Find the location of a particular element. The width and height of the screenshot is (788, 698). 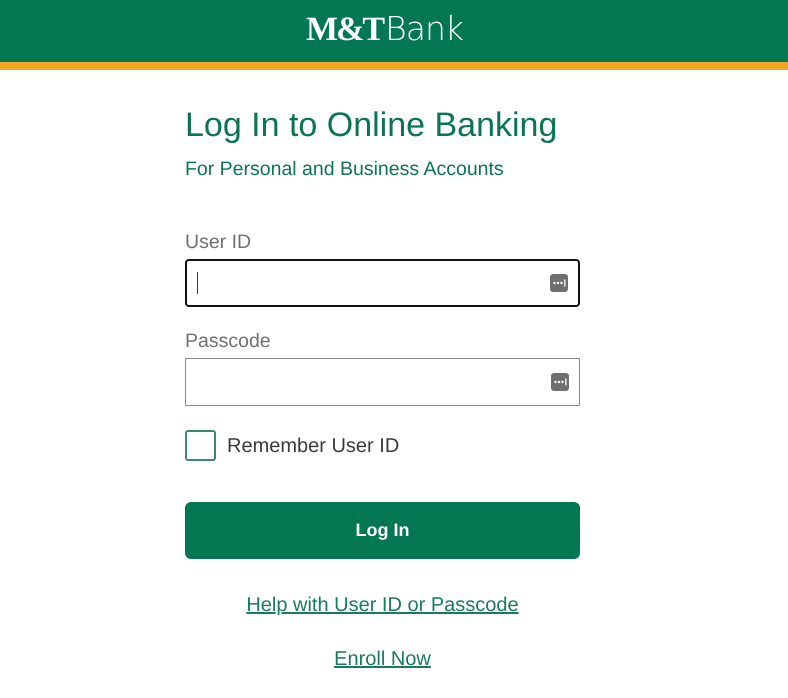

checkbox-label: Remember User ID is located at coordinates (313, 446).